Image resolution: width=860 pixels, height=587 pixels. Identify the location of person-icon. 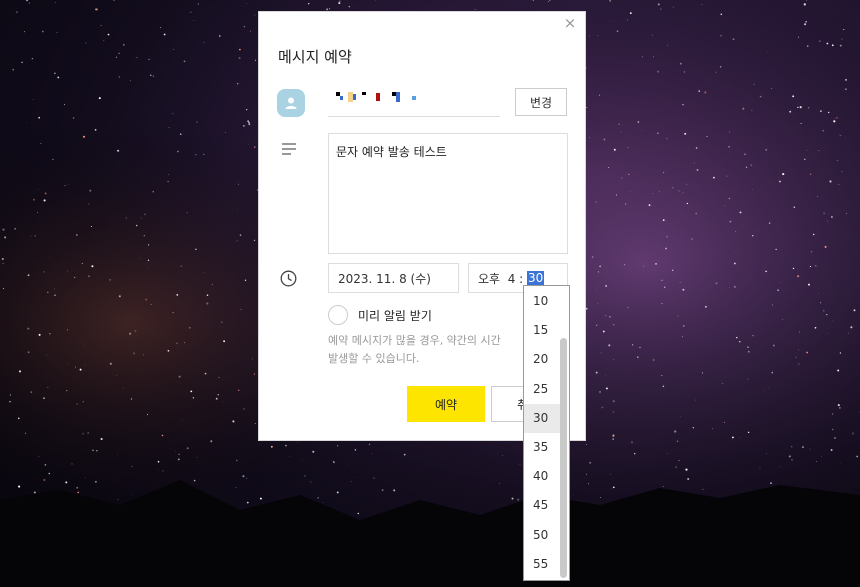
(291, 103).